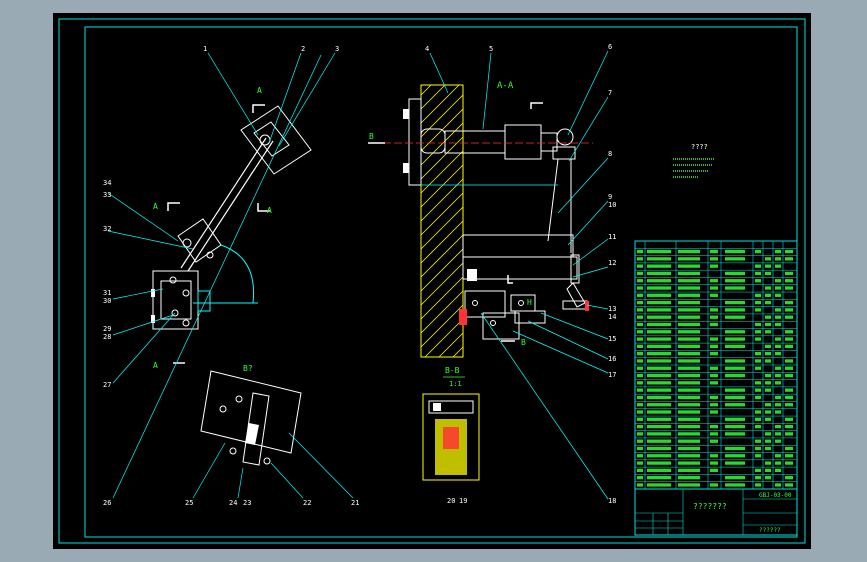 The image size is (867, 562). I want to click on label-a-left: A, so click(155, 206).